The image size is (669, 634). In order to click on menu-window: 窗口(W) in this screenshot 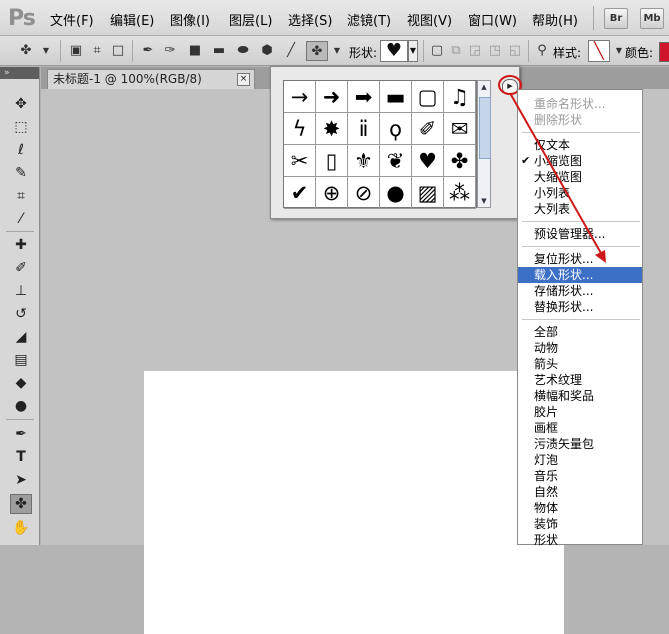, I will do `click(492, 19)`.